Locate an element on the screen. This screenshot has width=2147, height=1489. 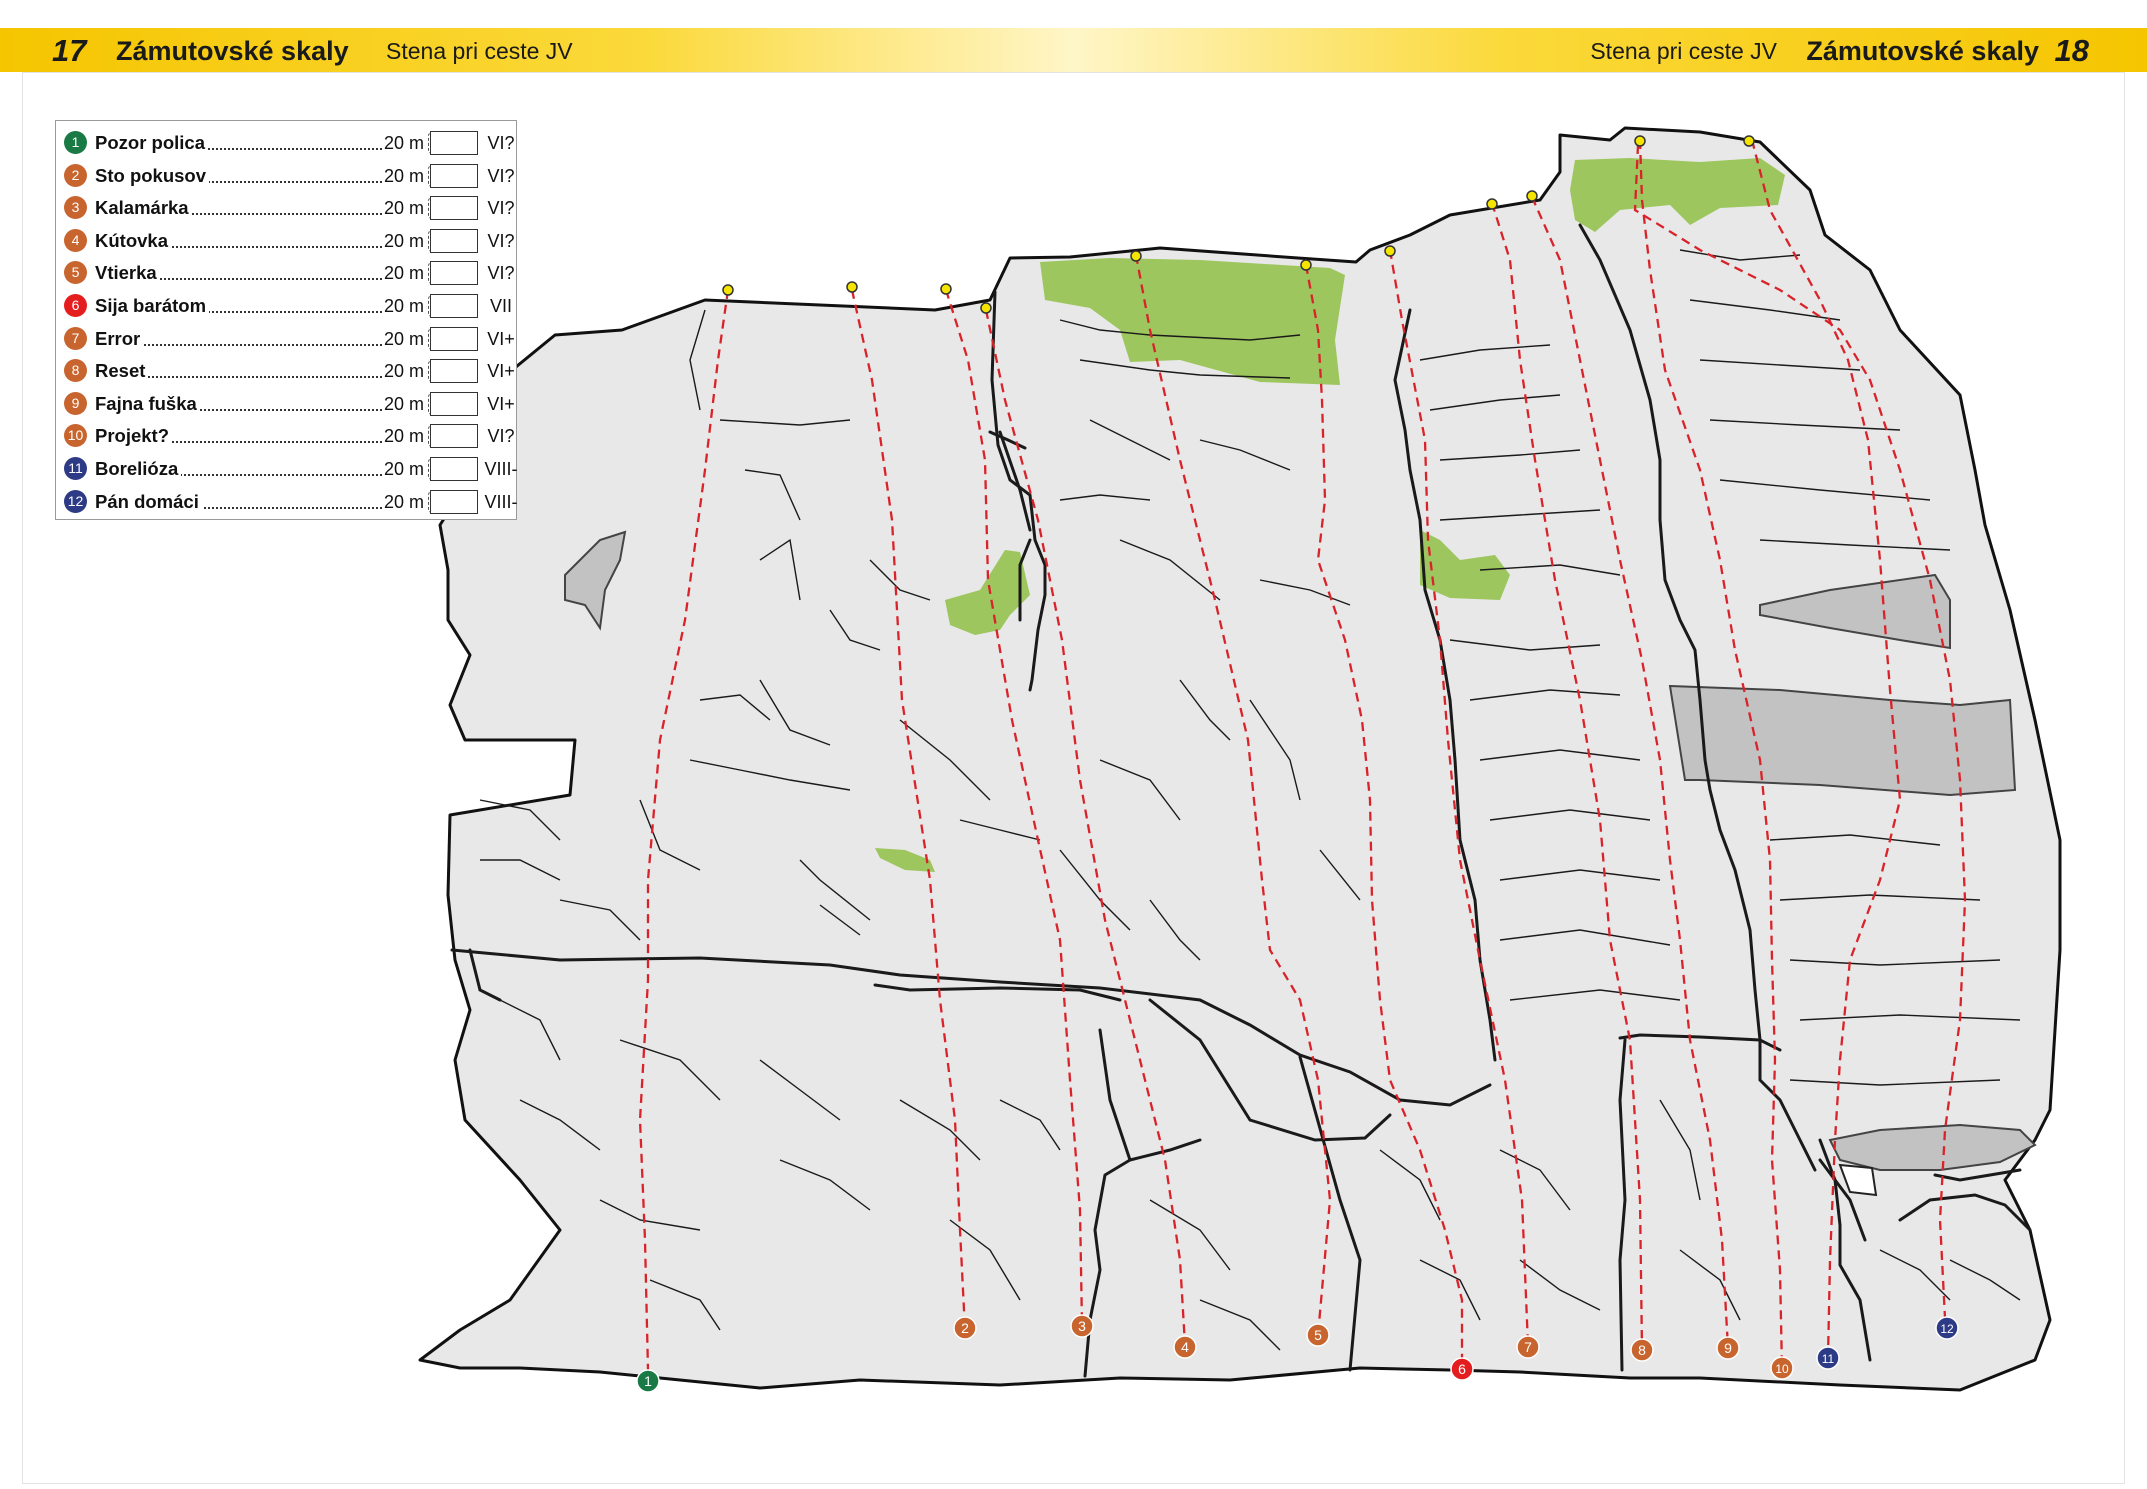
route-name: Error is located at coordinates (119, 338).